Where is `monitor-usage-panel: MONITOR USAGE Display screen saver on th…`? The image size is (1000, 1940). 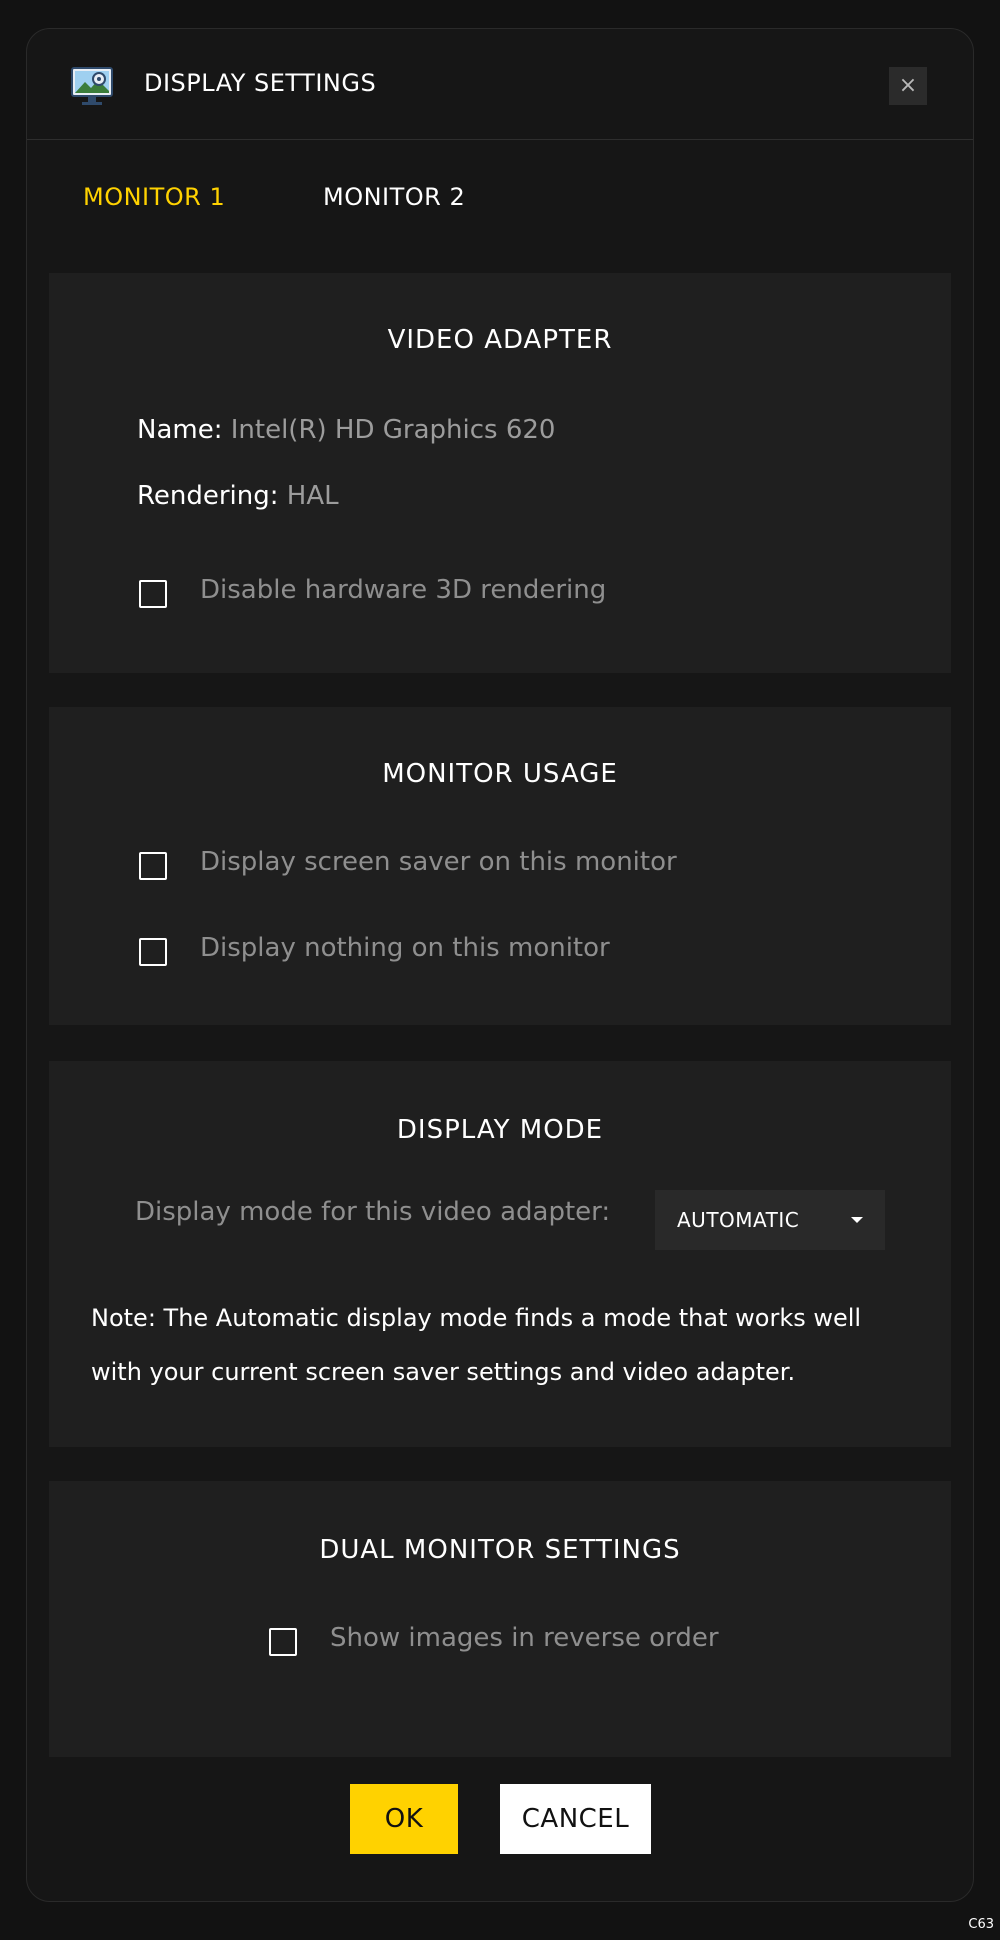
monitor-usage-panel: MONITOR USAGE Display screen saver on th… is located at coordinates (500, 866).